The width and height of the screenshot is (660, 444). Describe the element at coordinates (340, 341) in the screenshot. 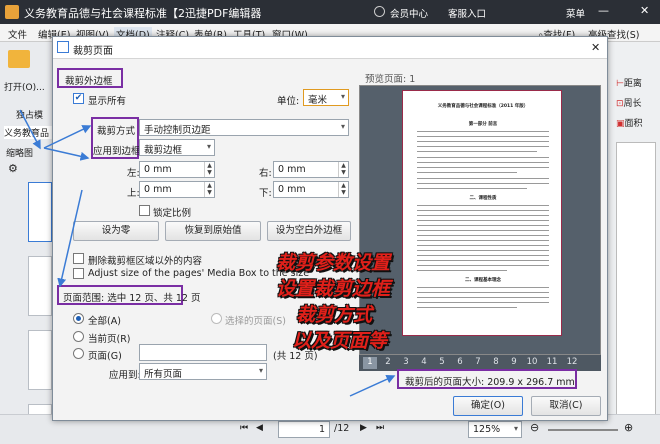

I see `overlay-line-4: 以及页面等` at that location.